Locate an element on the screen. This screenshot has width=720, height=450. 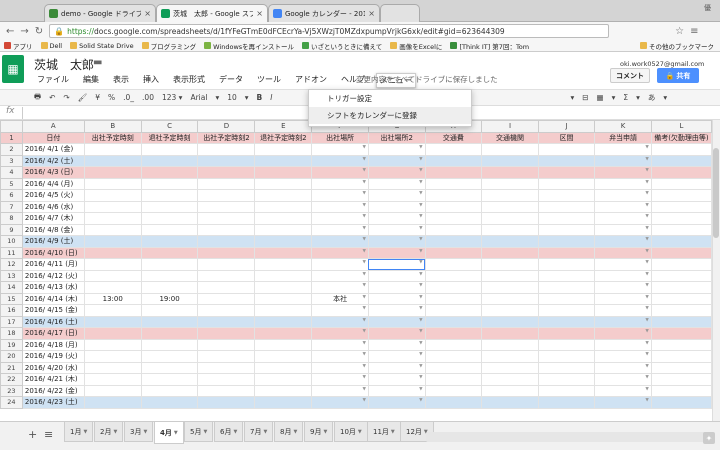
header-cell: 弁当申請 is located at coordinates (623, 137).